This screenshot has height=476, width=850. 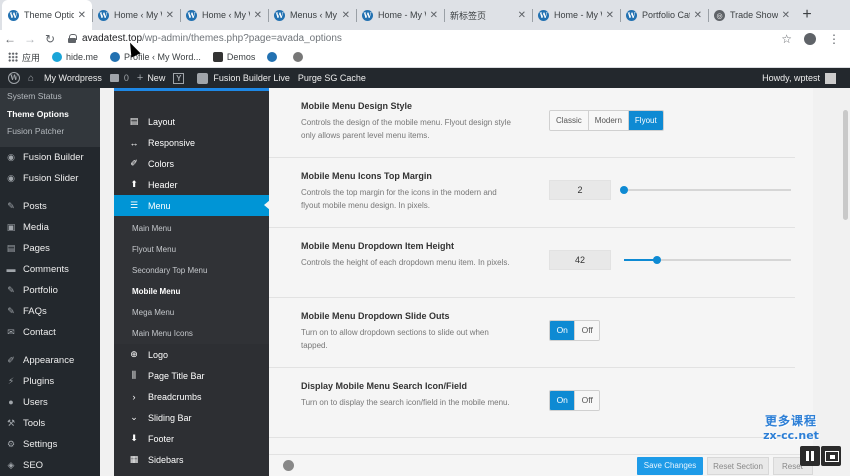 I want to click on reload-icon: ↻, so click(x=50, y=39).